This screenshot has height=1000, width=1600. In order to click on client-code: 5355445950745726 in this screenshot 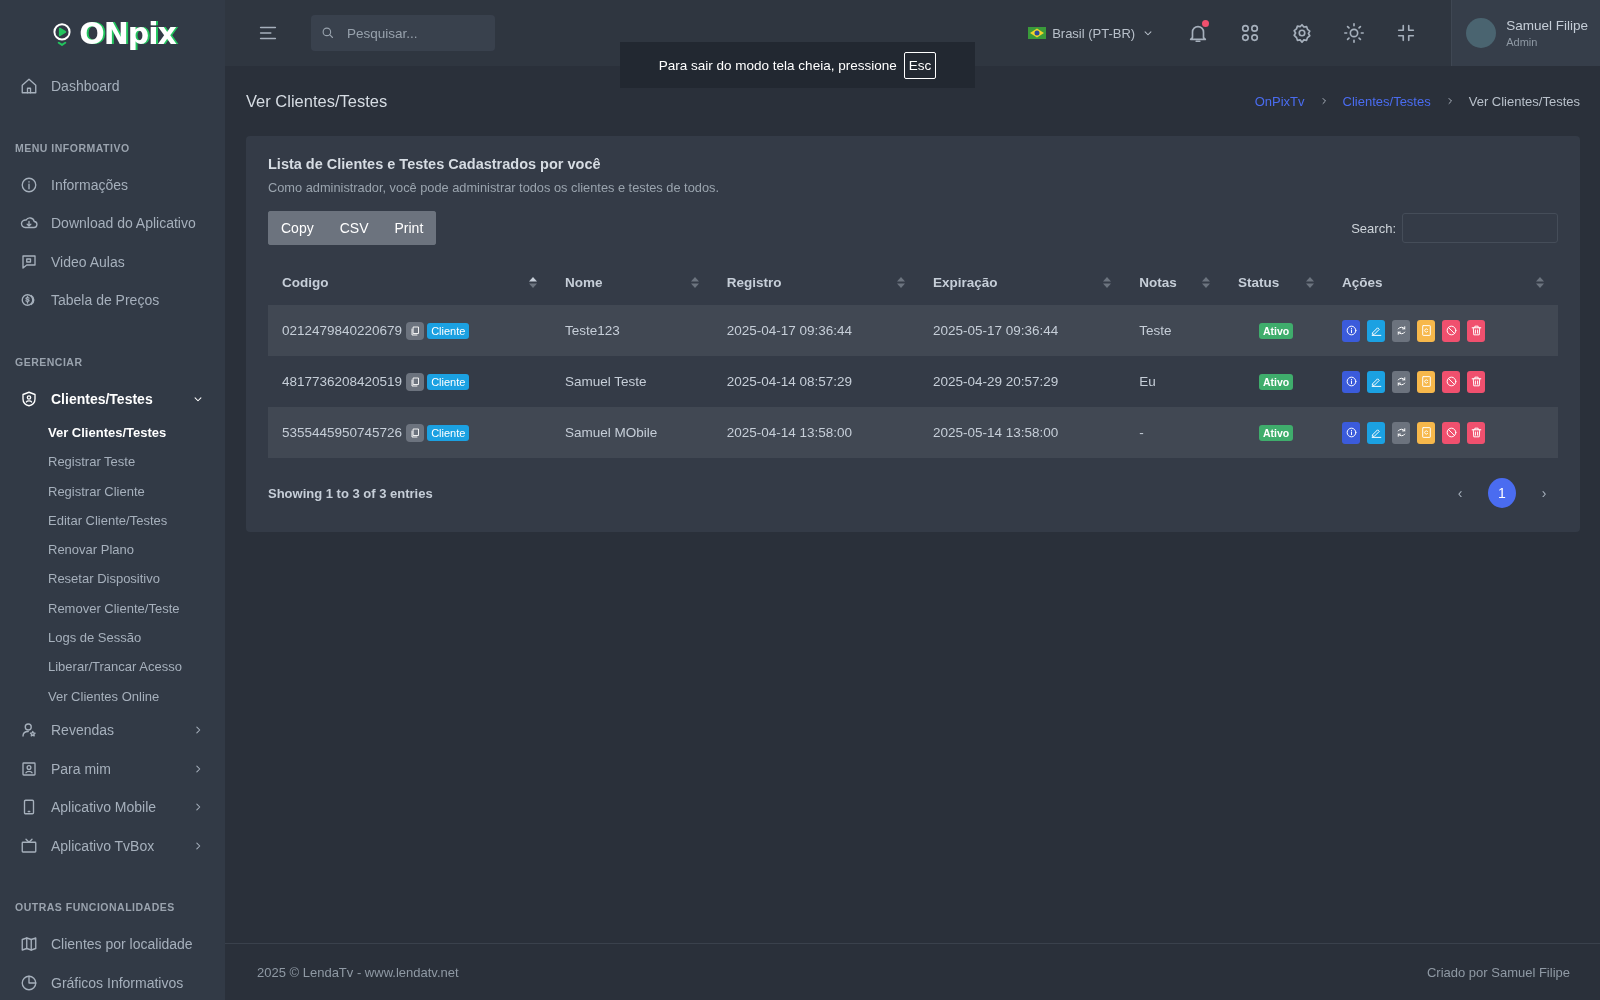, I will do `click(342, 432)`.